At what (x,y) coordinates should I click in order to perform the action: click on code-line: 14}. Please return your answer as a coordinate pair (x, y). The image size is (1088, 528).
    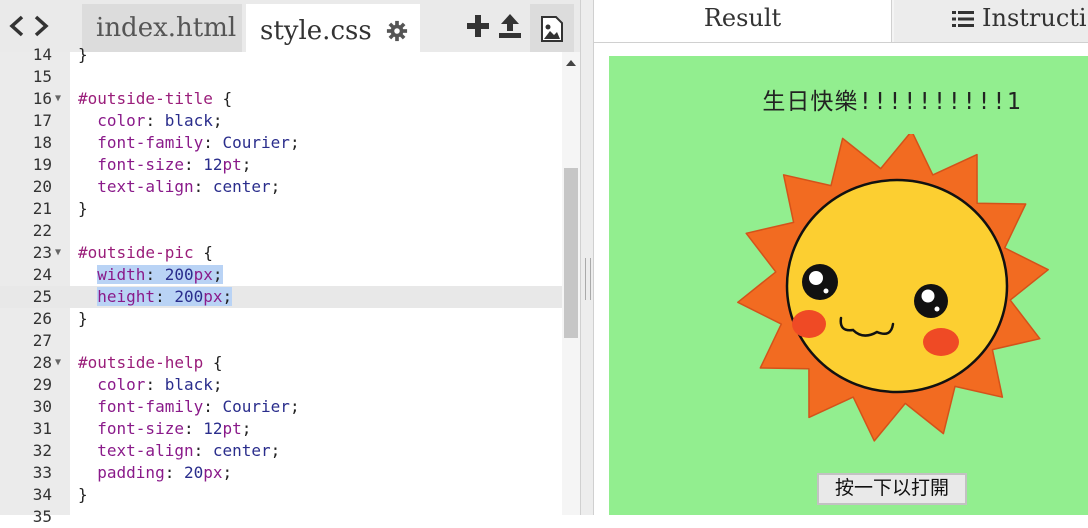
    Looking at the image, I should click on (281, 55).